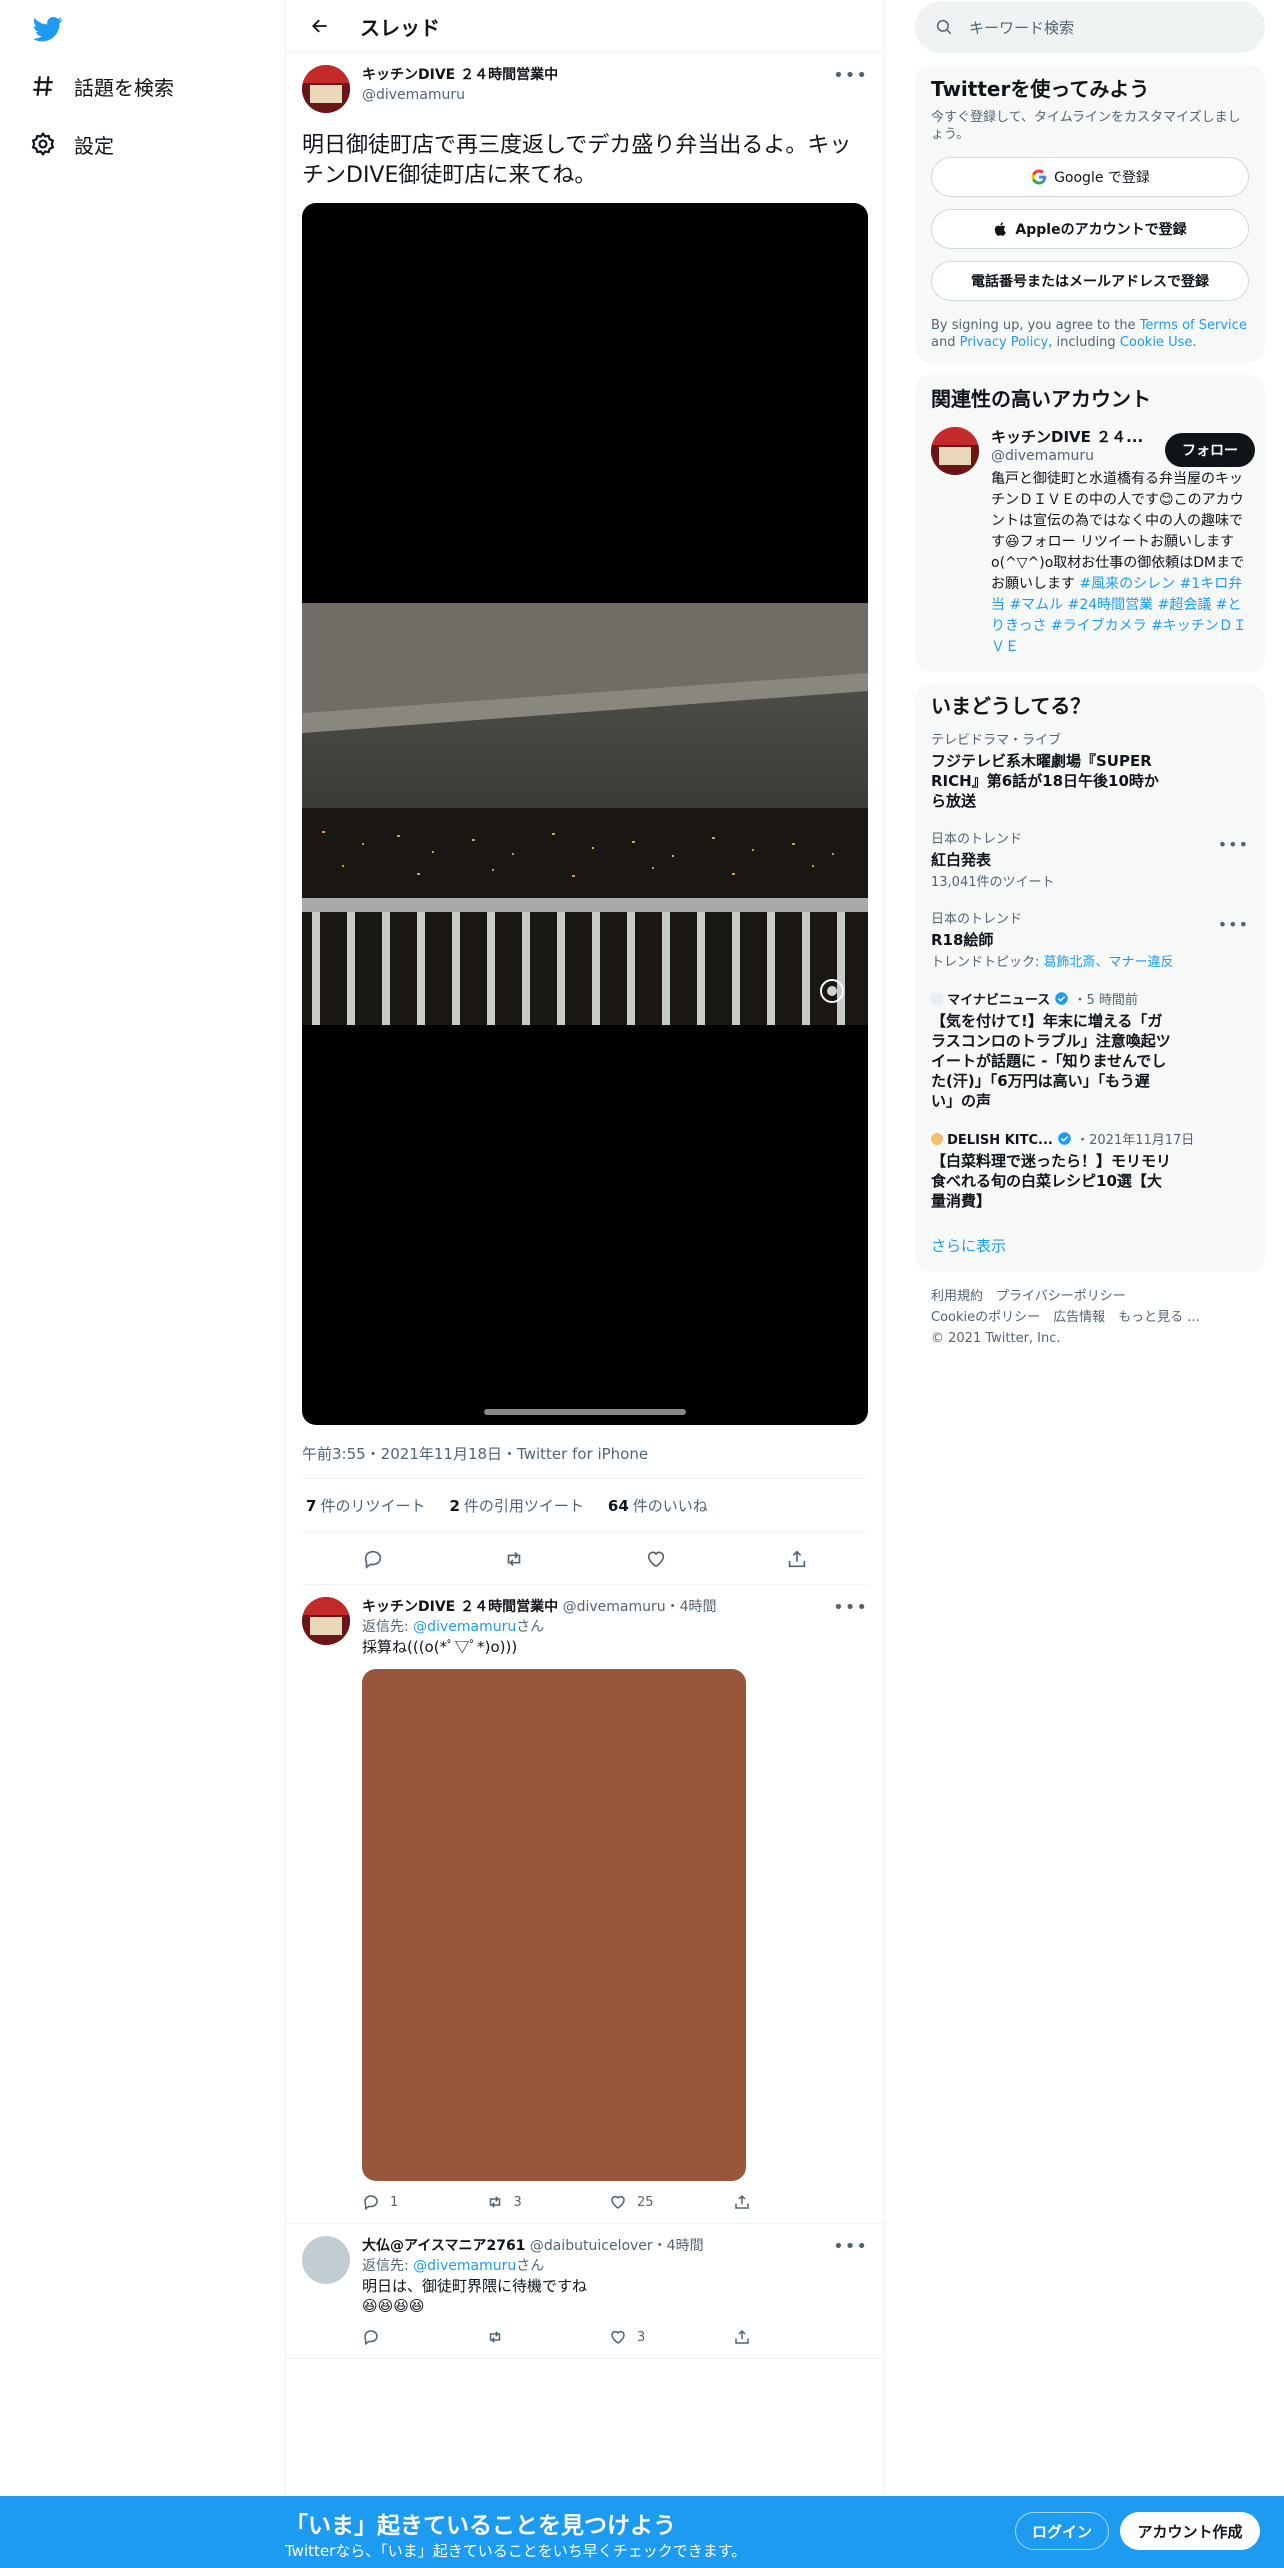 The height and width of the screenshot is (2568, 1284). I want to click on related-title: 関連性の高いアカウント, so click(1041, 399).